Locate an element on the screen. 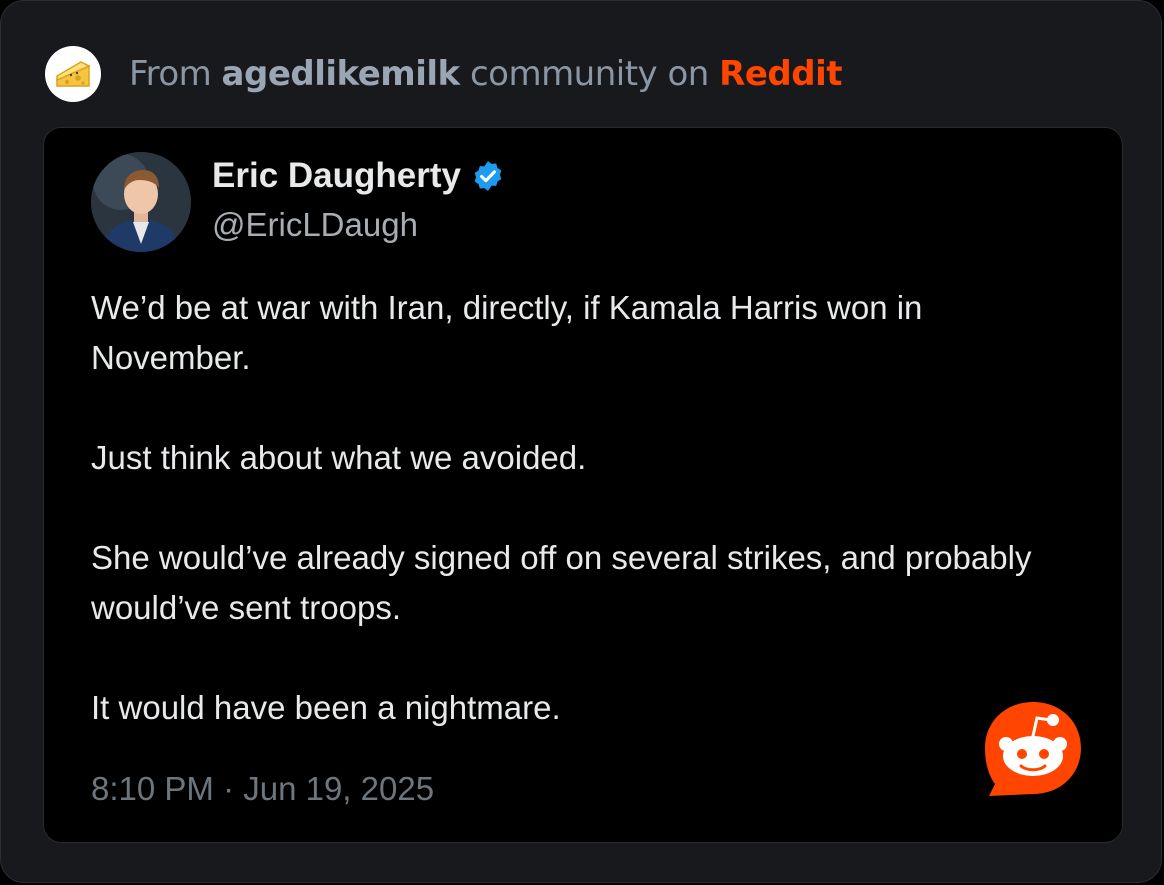  platform-link: Reddit is located at coordinates (780, 74).